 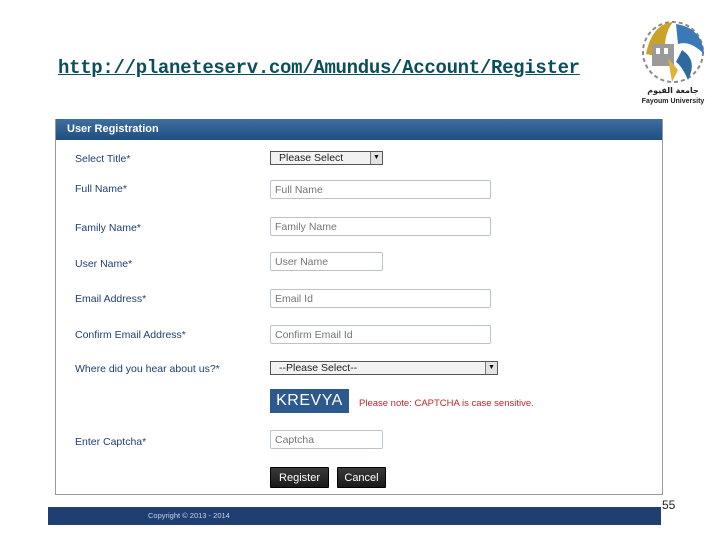 I want to click on confirm-email-label: Confirm Email Address*, so click(x=130, y=335).